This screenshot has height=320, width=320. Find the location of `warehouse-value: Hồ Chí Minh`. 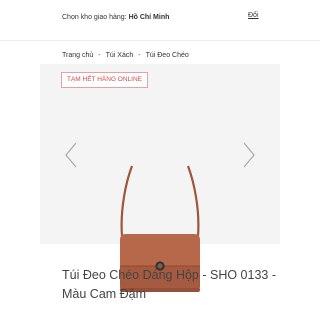

warehouse-value: Hồ Chí Minh is located at coordinates (149, 17).